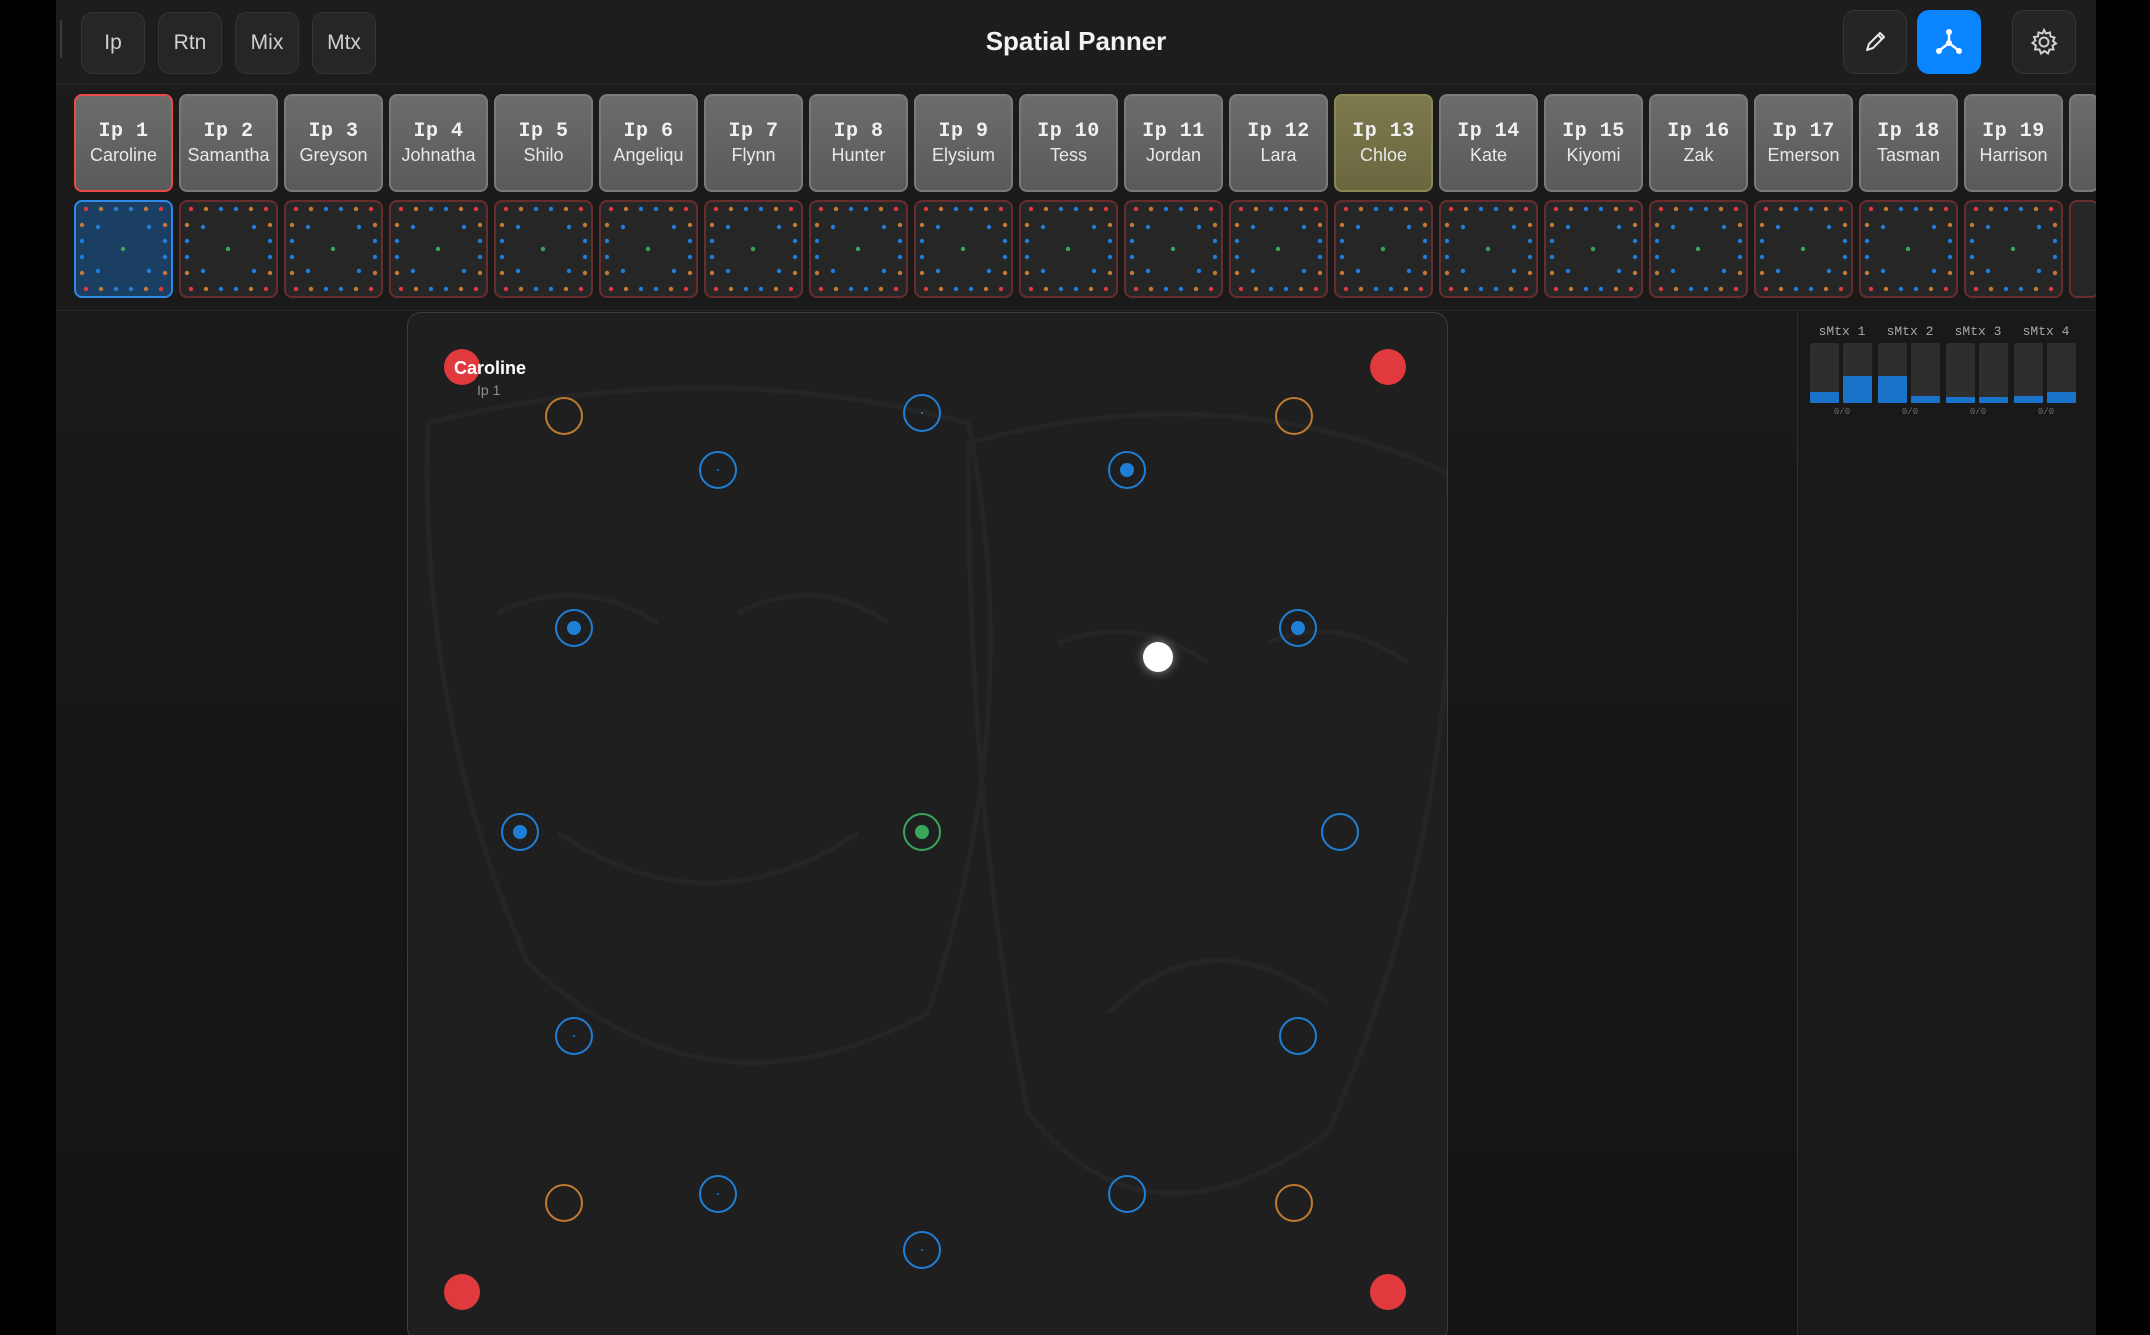  Describe the element at coordinates (648, 131) in the screenshot. I see `channel-number: Ip 6` at that location.